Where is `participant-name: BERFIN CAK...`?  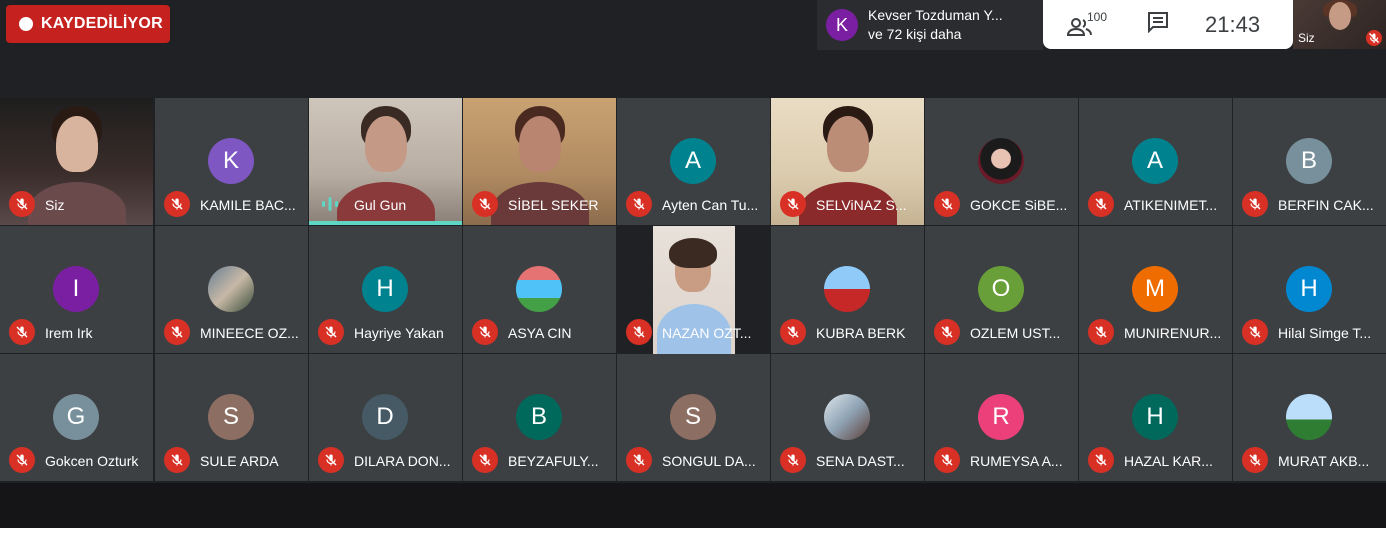 participant-name: BERFIN CAK... is located at coordinates (1326, 205).